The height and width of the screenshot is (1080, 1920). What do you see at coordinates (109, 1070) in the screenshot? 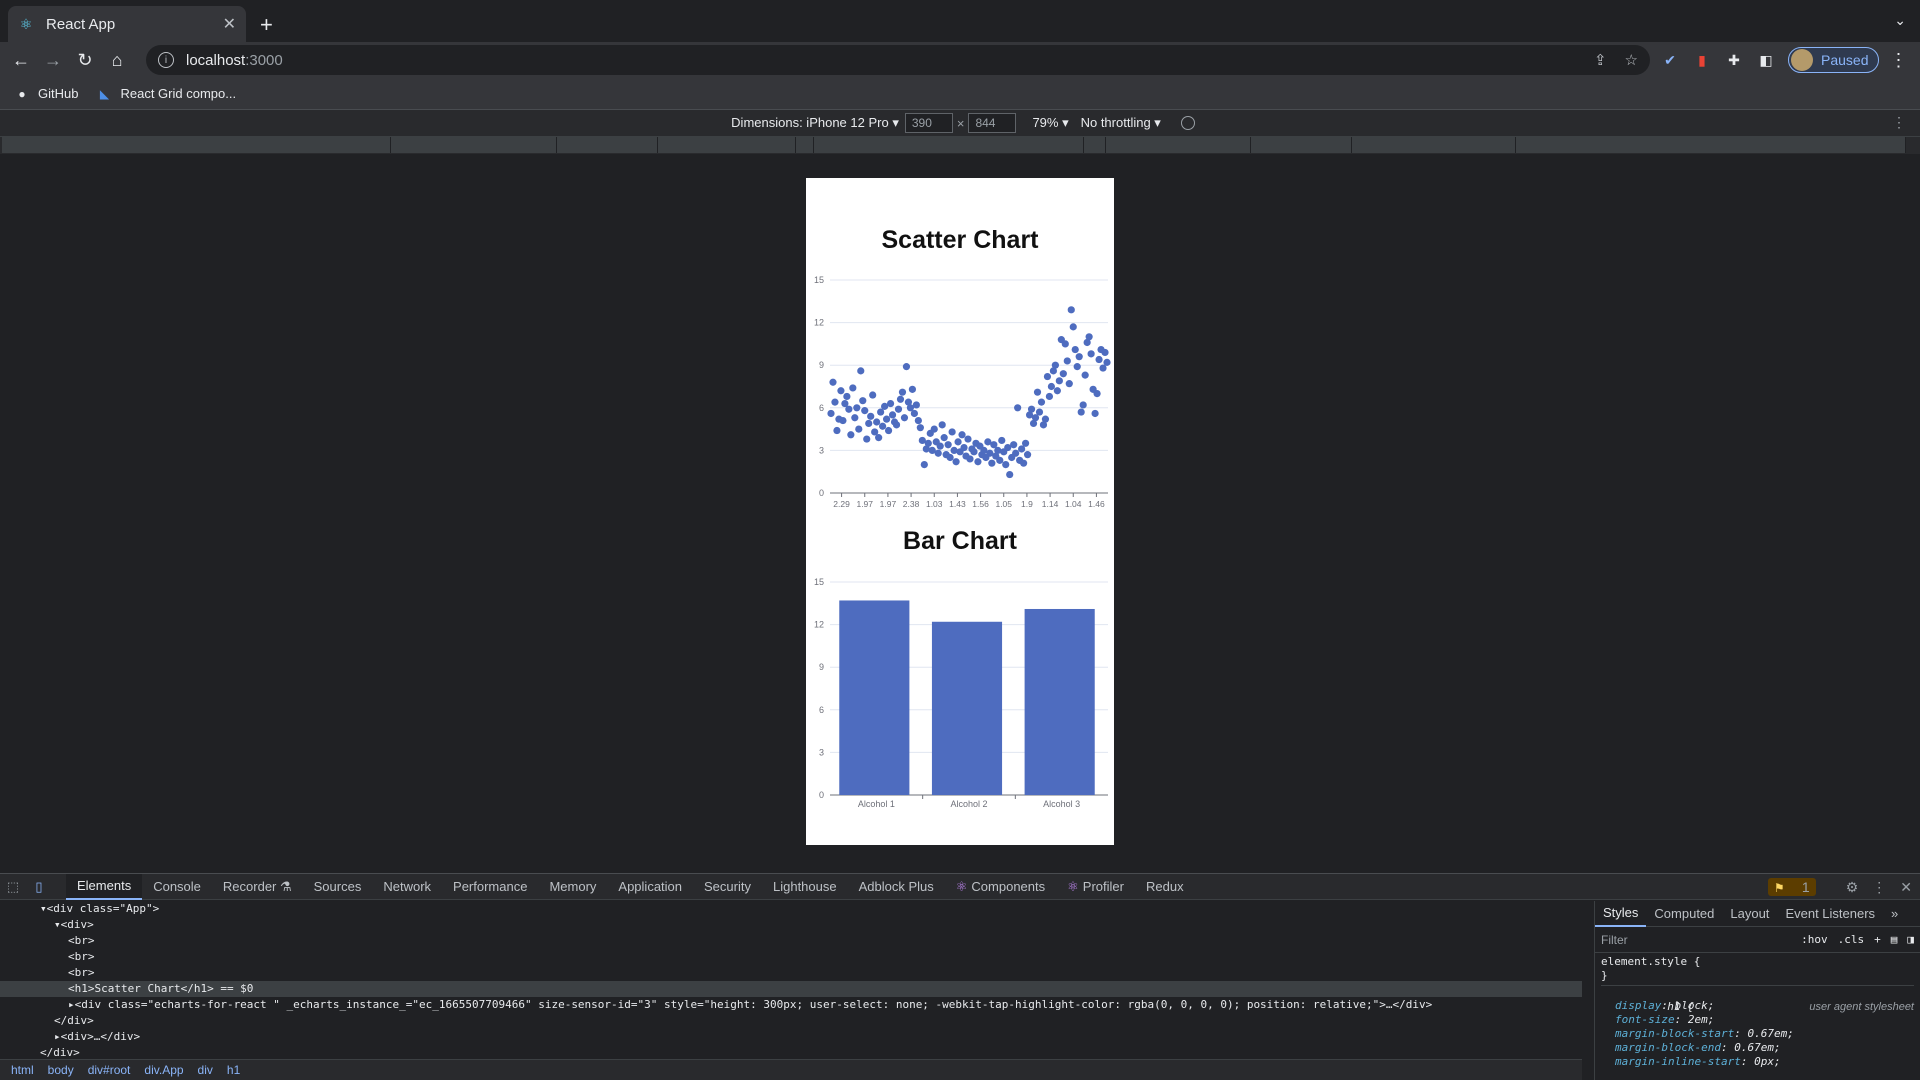
I see `breadcrumb-item: div#root` at bounding box center [109, 1070].